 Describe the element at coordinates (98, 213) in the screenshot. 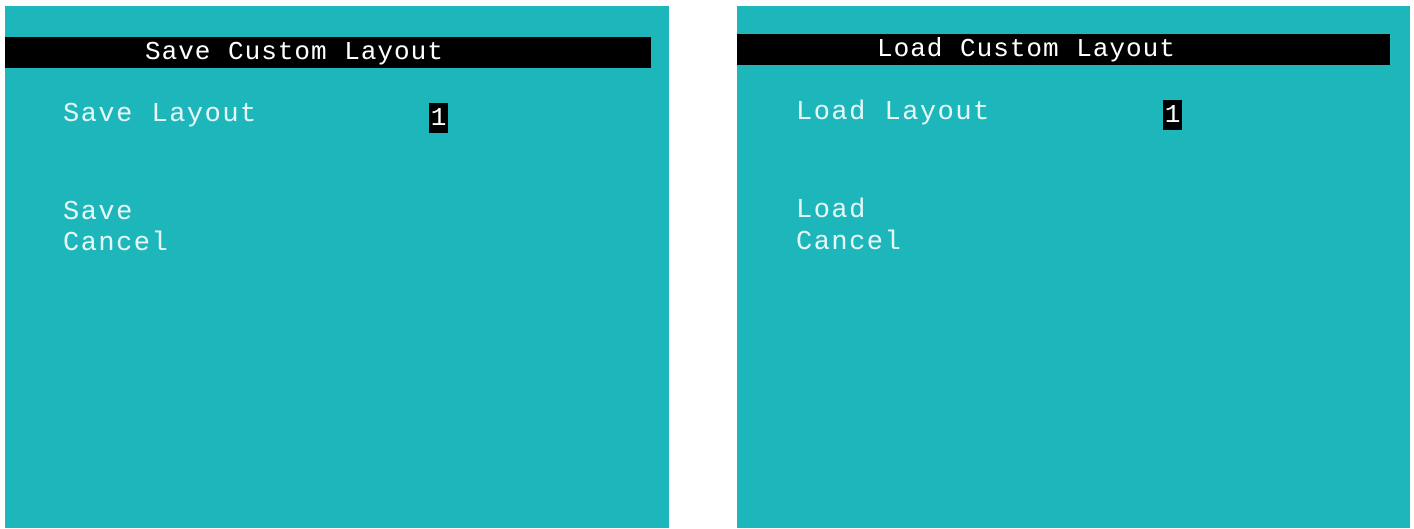

I see `save-button: Save` at that location.